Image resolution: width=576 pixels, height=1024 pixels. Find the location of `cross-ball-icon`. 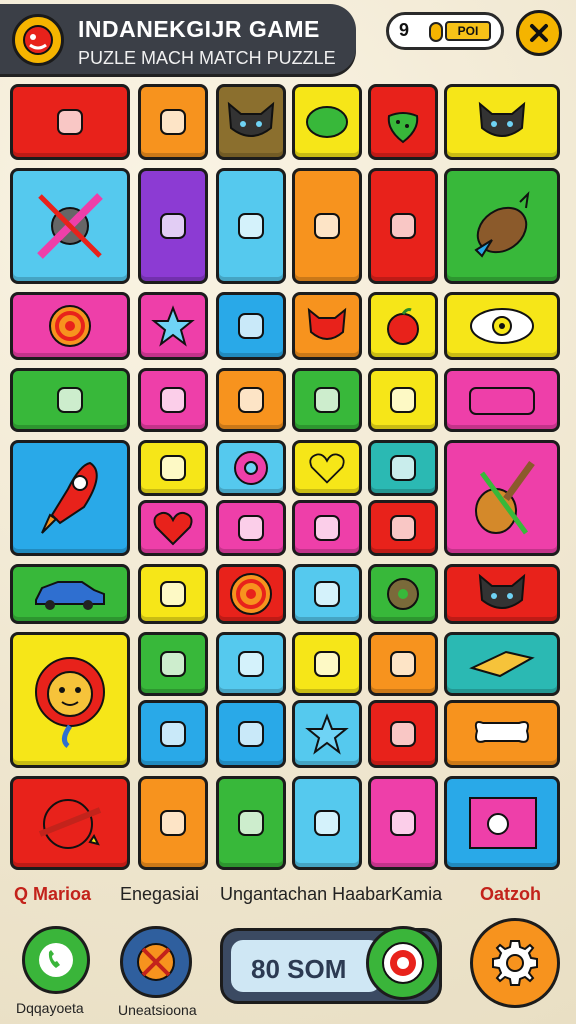

cross-ball-icon is located at coordinates (156, 962).